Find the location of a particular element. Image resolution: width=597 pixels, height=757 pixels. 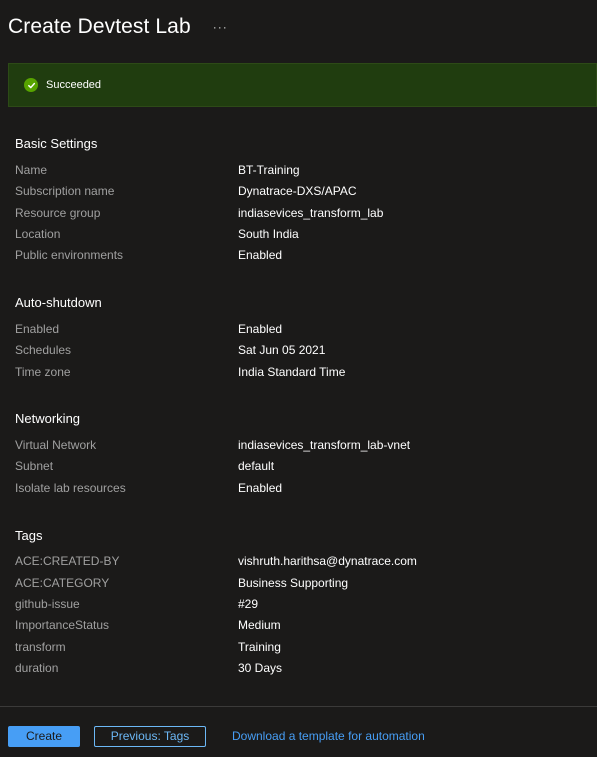

row-label: Isolate lab resources is located at coordinates (70, 488).